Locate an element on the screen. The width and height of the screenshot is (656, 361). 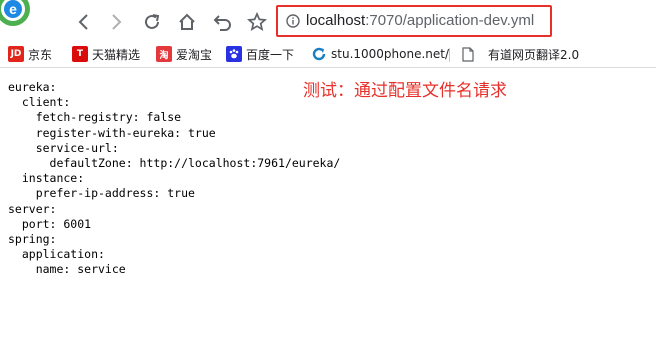
tmall-icon: T is located at coordinates (80, 54).